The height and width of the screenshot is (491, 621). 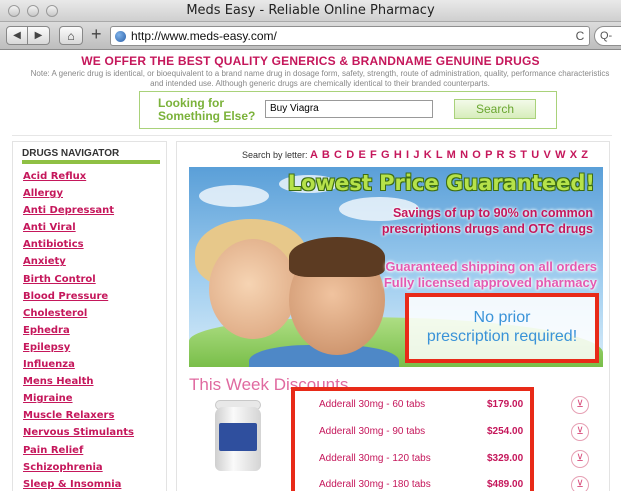 I want to click on back-arrow-icon: ◀, so click(x=17, y=35).